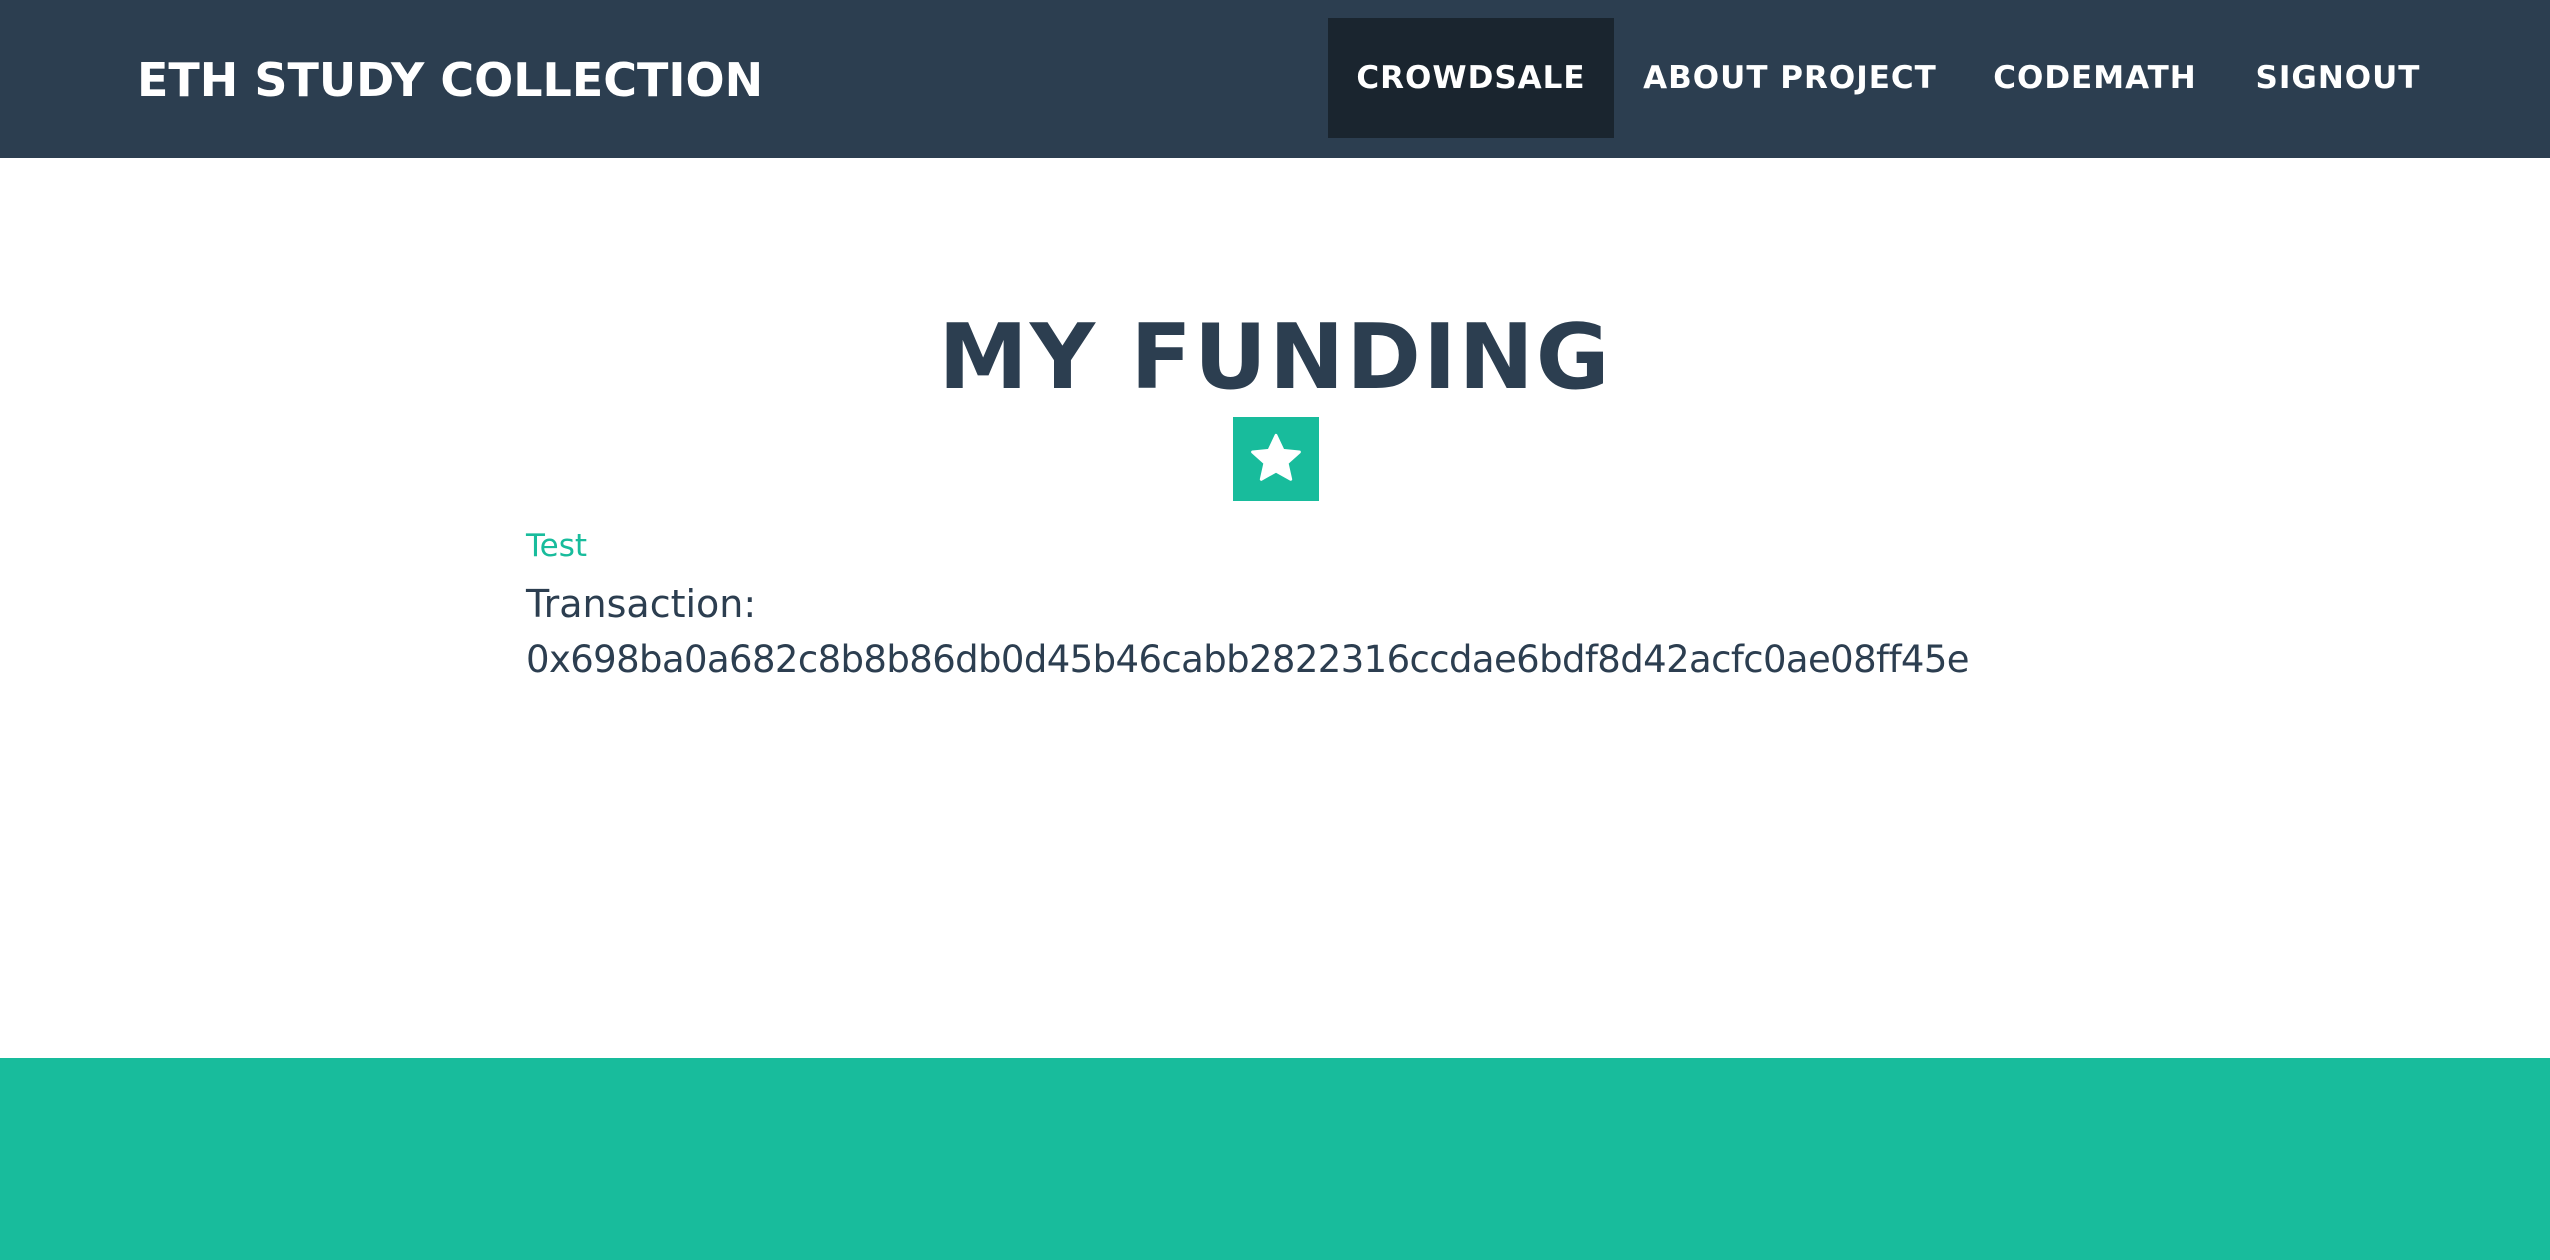 Image resolution: width=2550 pixels, height=1260 pixels. Describe the element at coordinates (2095, 78) in the screenshot. I see `nav-item-codemath: CODEMATH` at that location.